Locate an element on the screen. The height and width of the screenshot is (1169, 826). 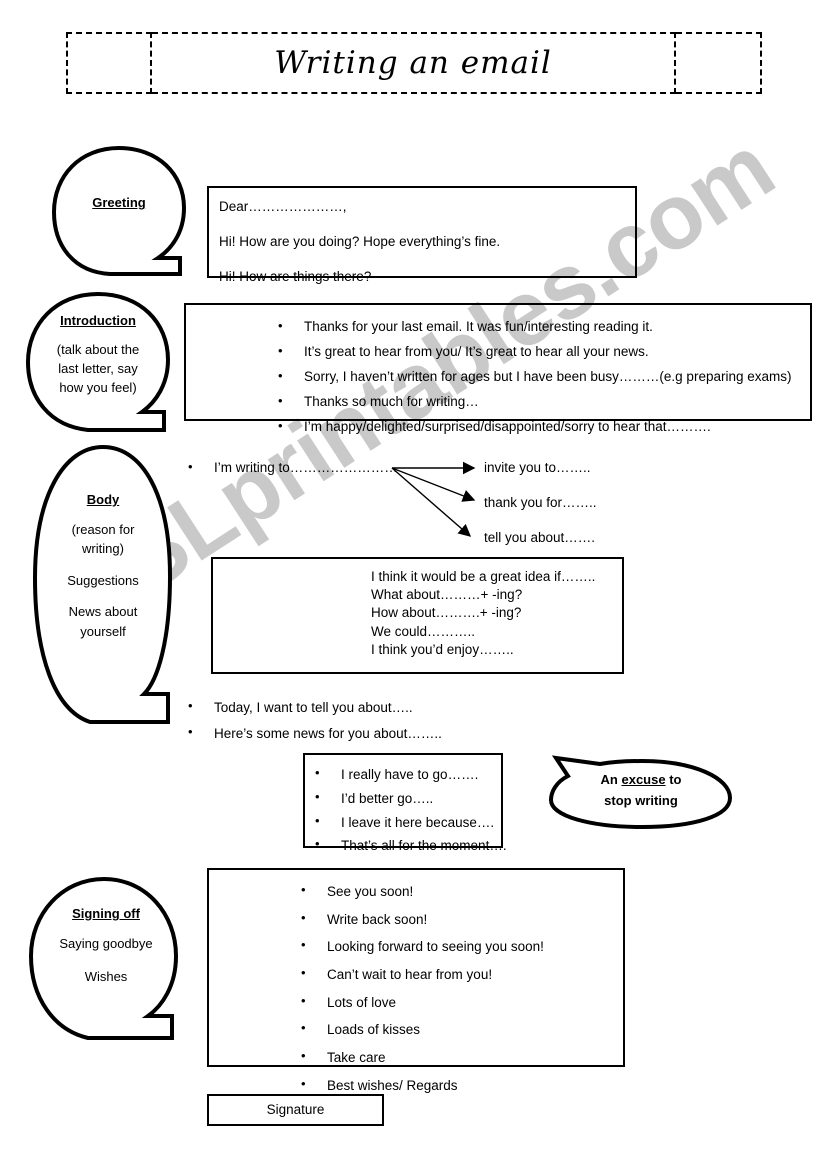
body-bubble-line-1: (reason for is located at coordinates (103, 529).